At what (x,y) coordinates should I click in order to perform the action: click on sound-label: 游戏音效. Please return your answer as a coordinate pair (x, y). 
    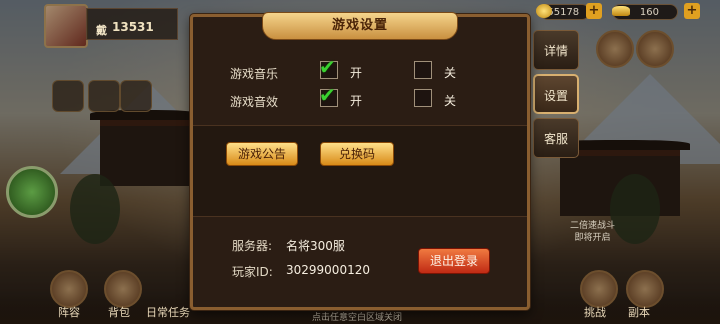
    Looking at the image, I should click on (254, 102).